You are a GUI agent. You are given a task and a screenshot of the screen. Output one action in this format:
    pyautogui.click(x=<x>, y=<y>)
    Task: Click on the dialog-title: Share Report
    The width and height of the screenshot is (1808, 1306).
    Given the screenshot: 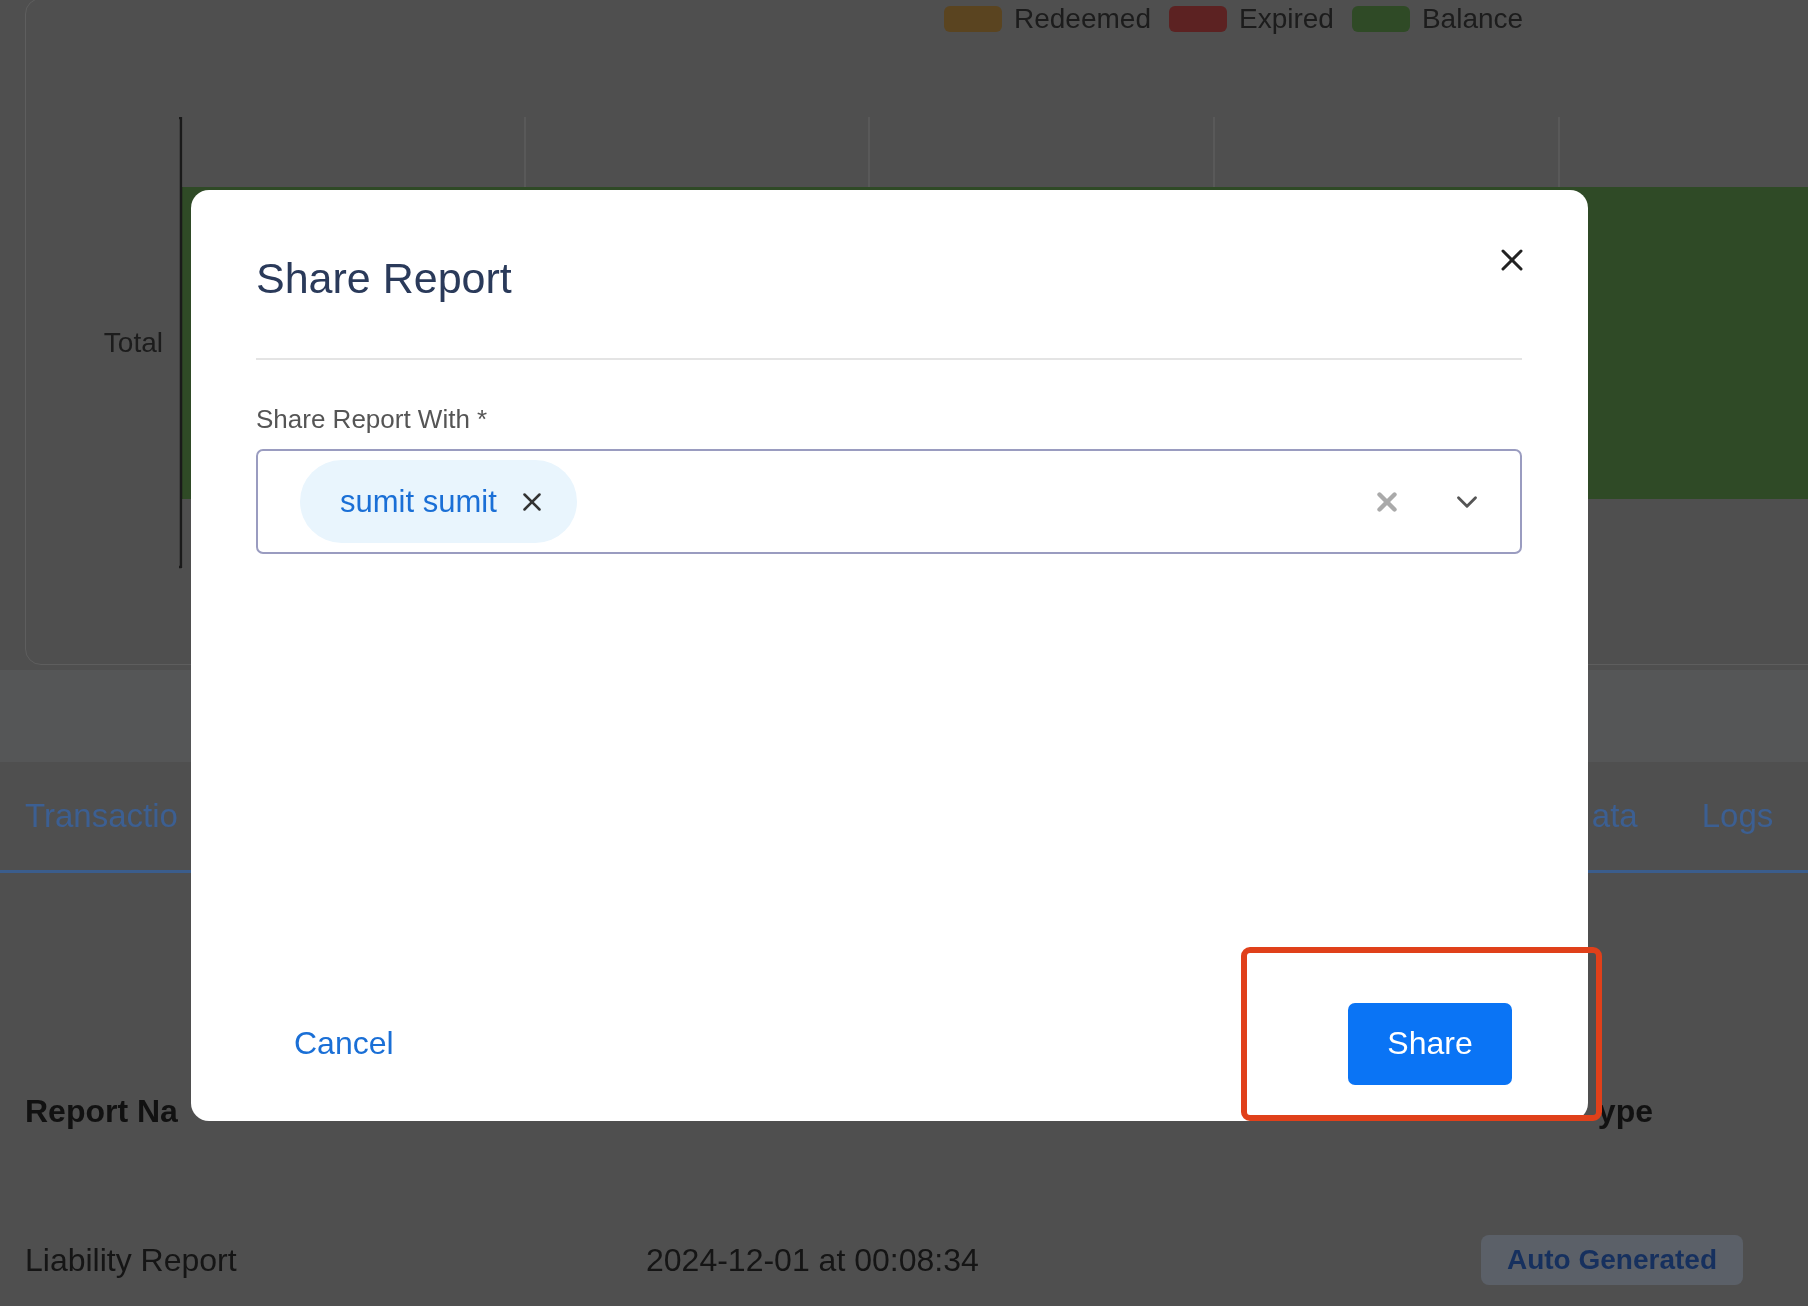 What is the action you would take?
    pyautogui.click(x=384, y=277)
    